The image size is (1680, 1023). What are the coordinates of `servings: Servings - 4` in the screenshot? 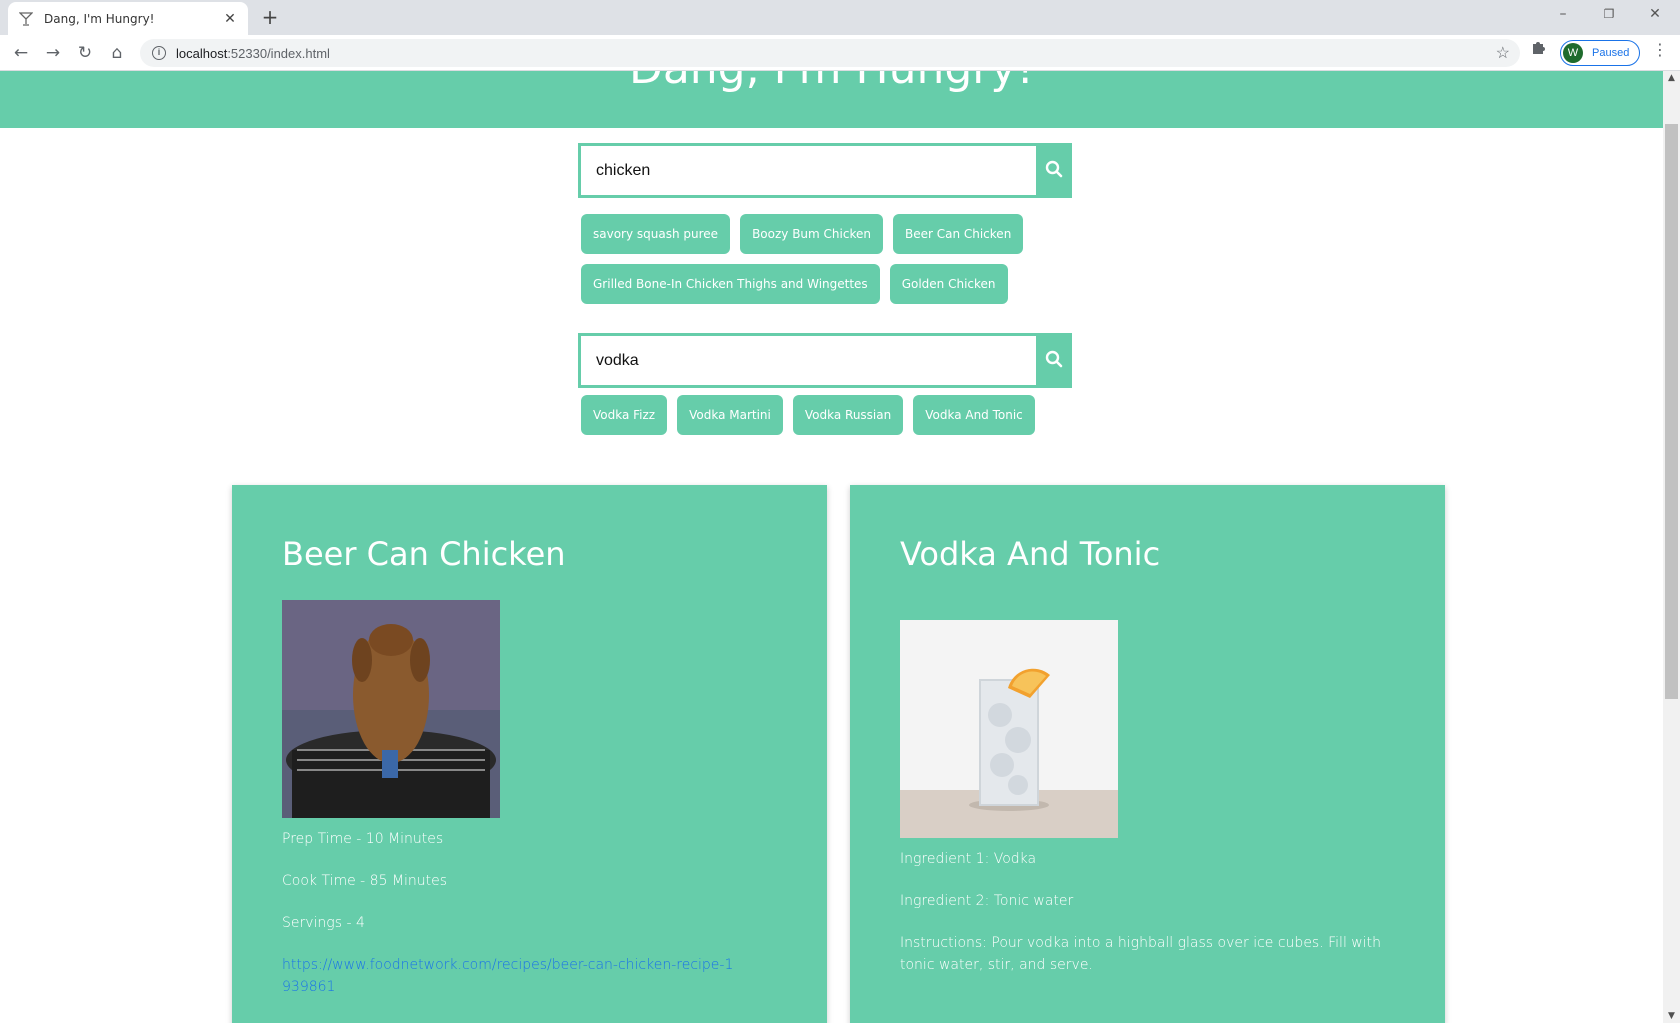 It's located at (323, 923).